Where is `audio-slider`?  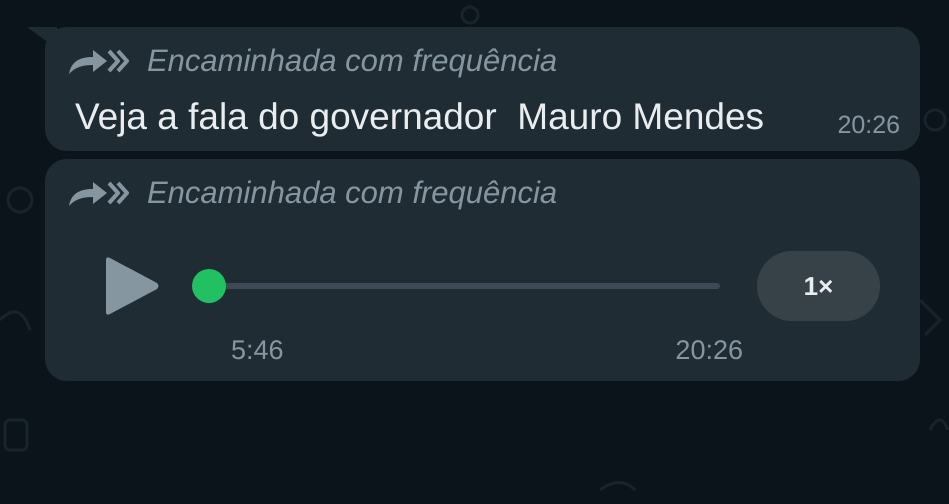
audio-slider is located at coordinates (456, 286).